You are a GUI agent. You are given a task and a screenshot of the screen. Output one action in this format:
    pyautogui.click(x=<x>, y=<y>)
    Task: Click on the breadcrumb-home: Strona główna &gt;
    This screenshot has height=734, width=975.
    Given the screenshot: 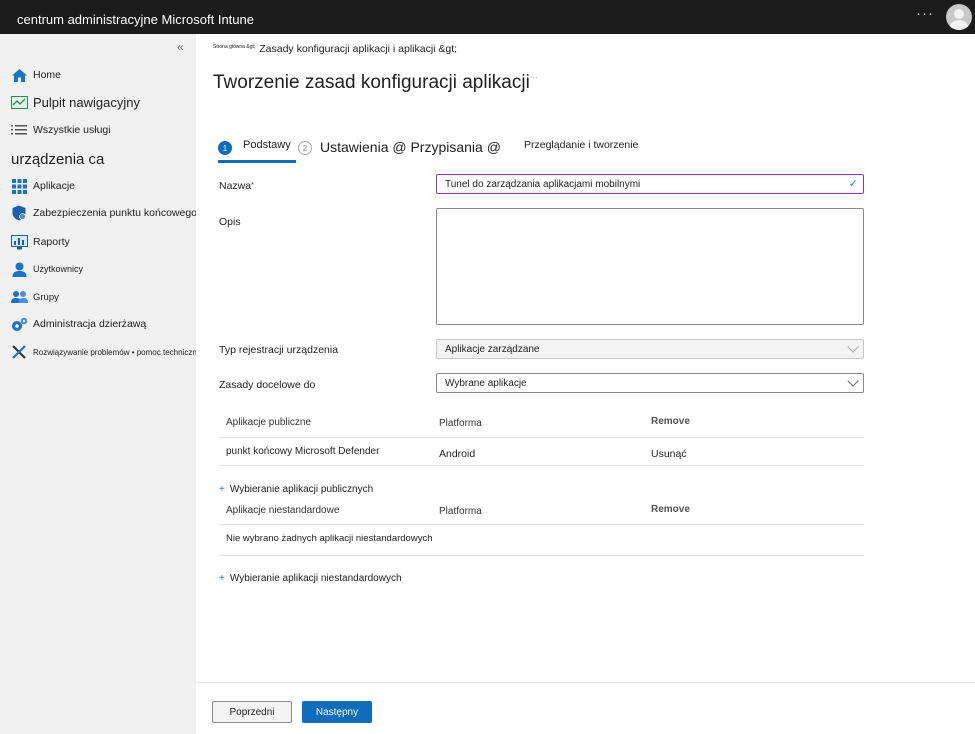 What is the action you would take?
    pyautogui.click(x=234, y=47)
    